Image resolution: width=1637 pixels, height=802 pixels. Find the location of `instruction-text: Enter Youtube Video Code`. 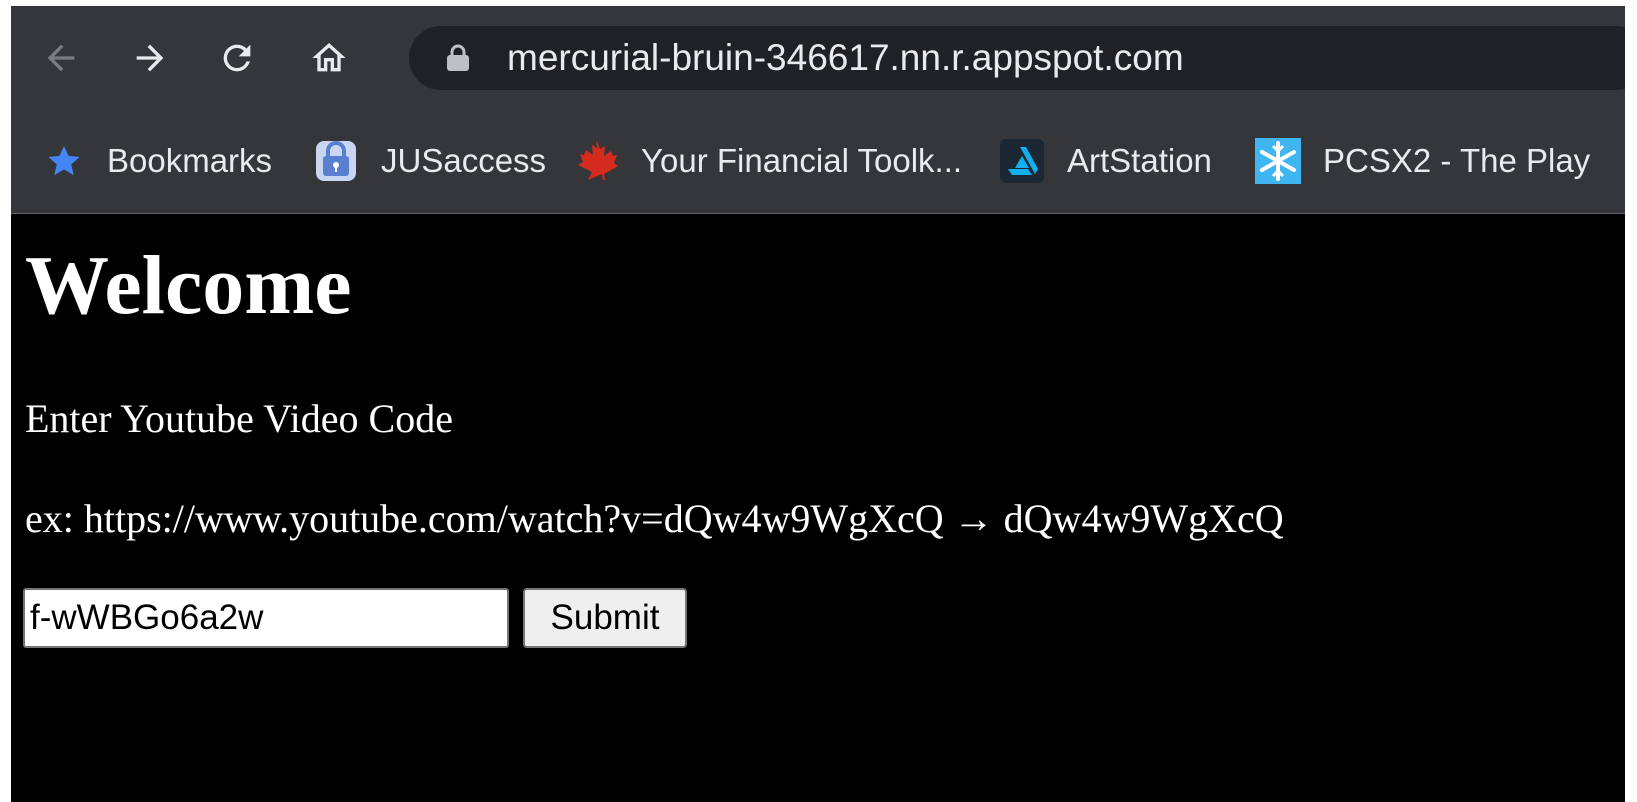

instruction-text: Enter Youtube Video Code is located at coordinates (239, 418).